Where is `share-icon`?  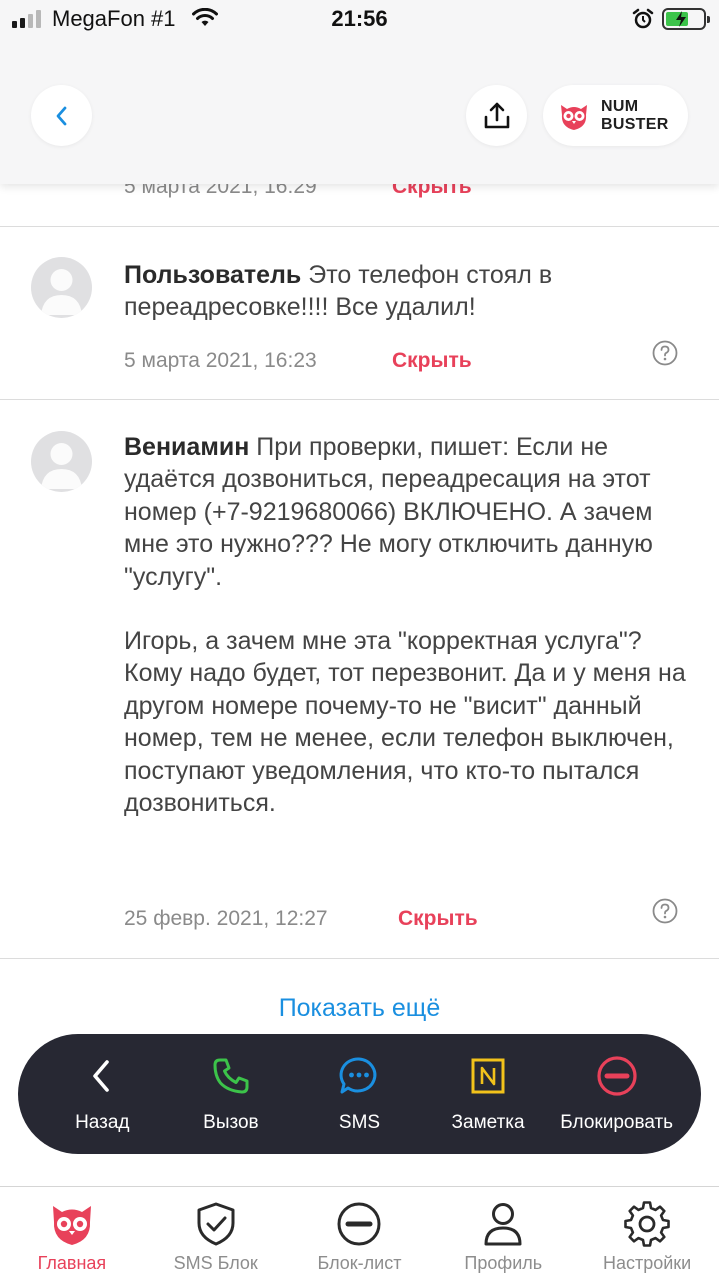 share-icon is located at coordinates (496, 115).